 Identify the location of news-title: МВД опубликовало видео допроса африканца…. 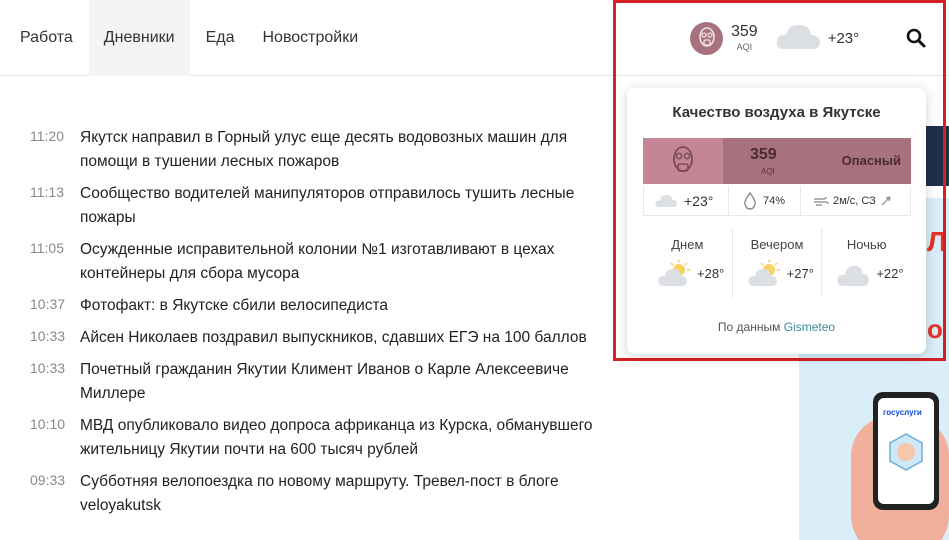
(352, 438).